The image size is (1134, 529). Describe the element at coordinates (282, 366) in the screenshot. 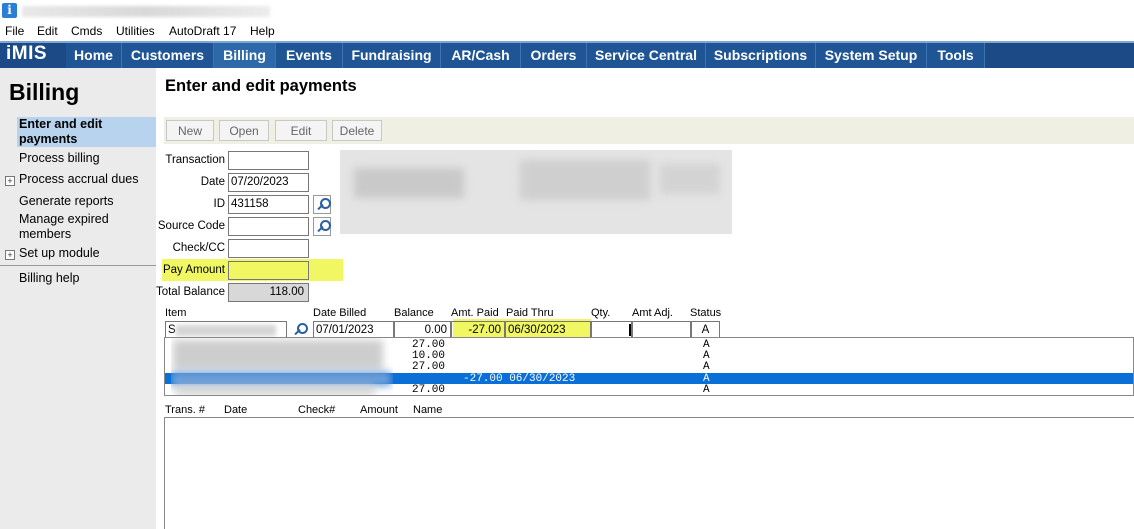

I see `item-names-redacted` at that location.